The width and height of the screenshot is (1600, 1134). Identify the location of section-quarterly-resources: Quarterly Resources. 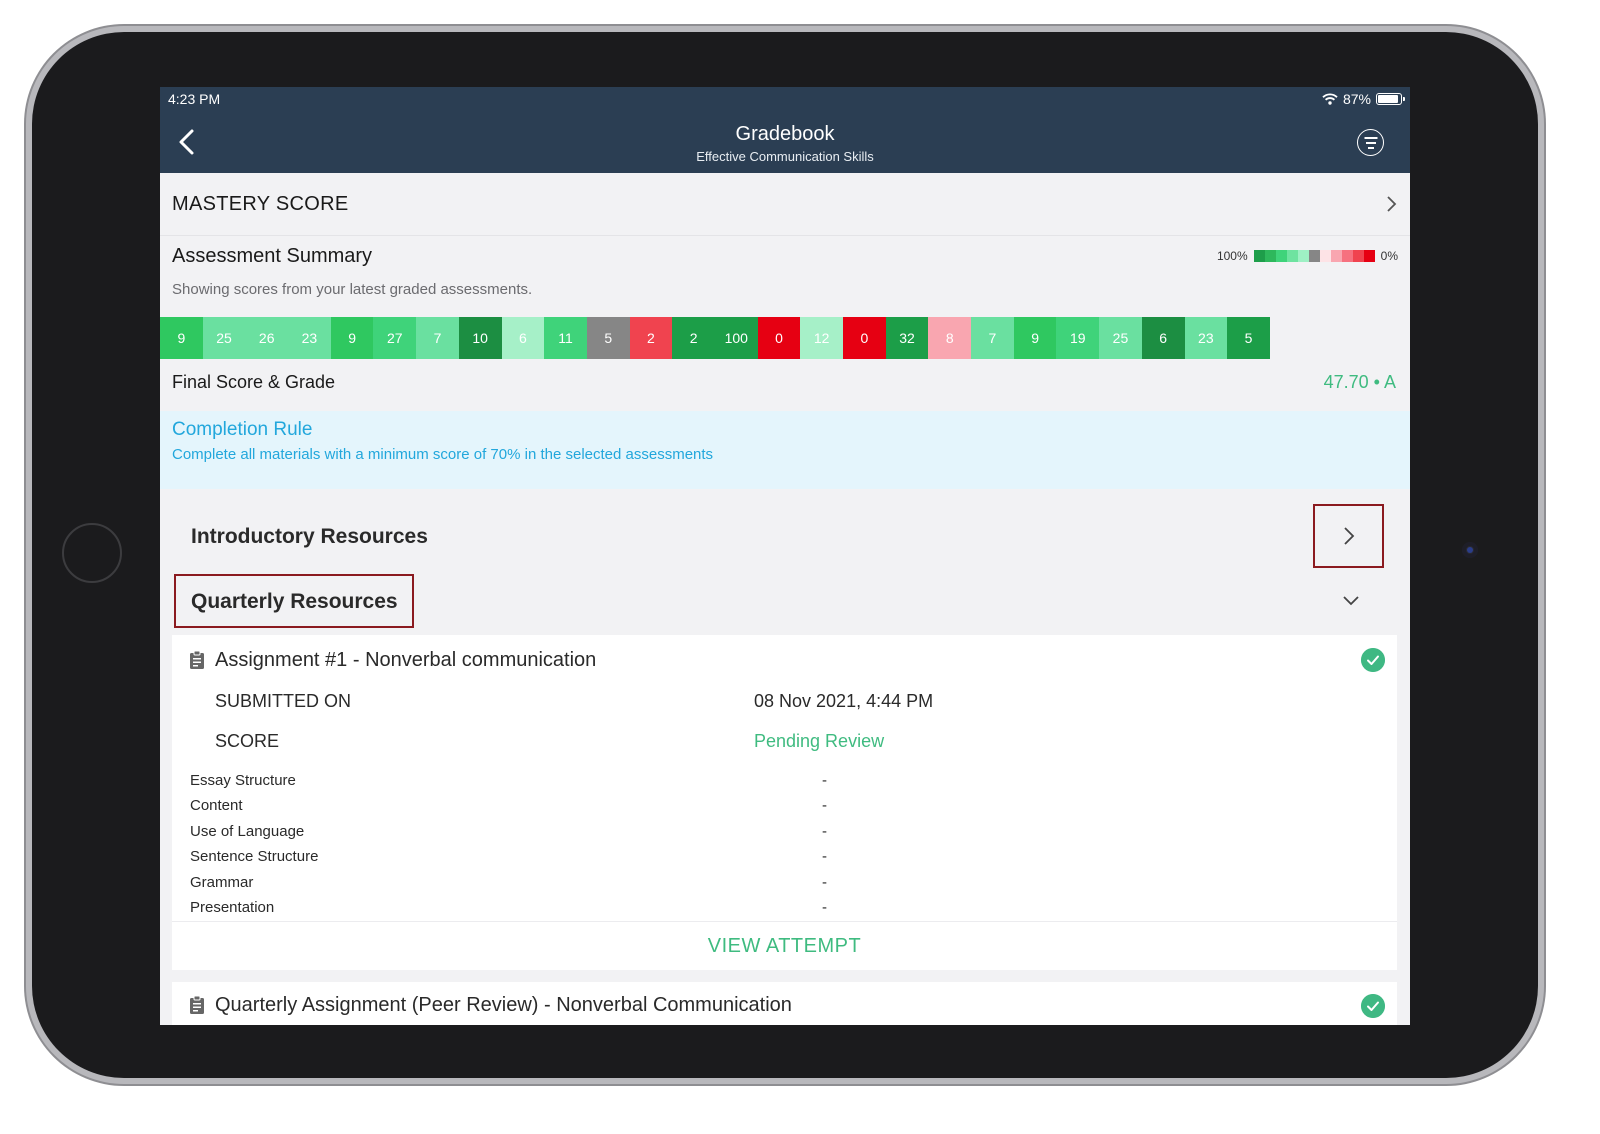
(294, 601).